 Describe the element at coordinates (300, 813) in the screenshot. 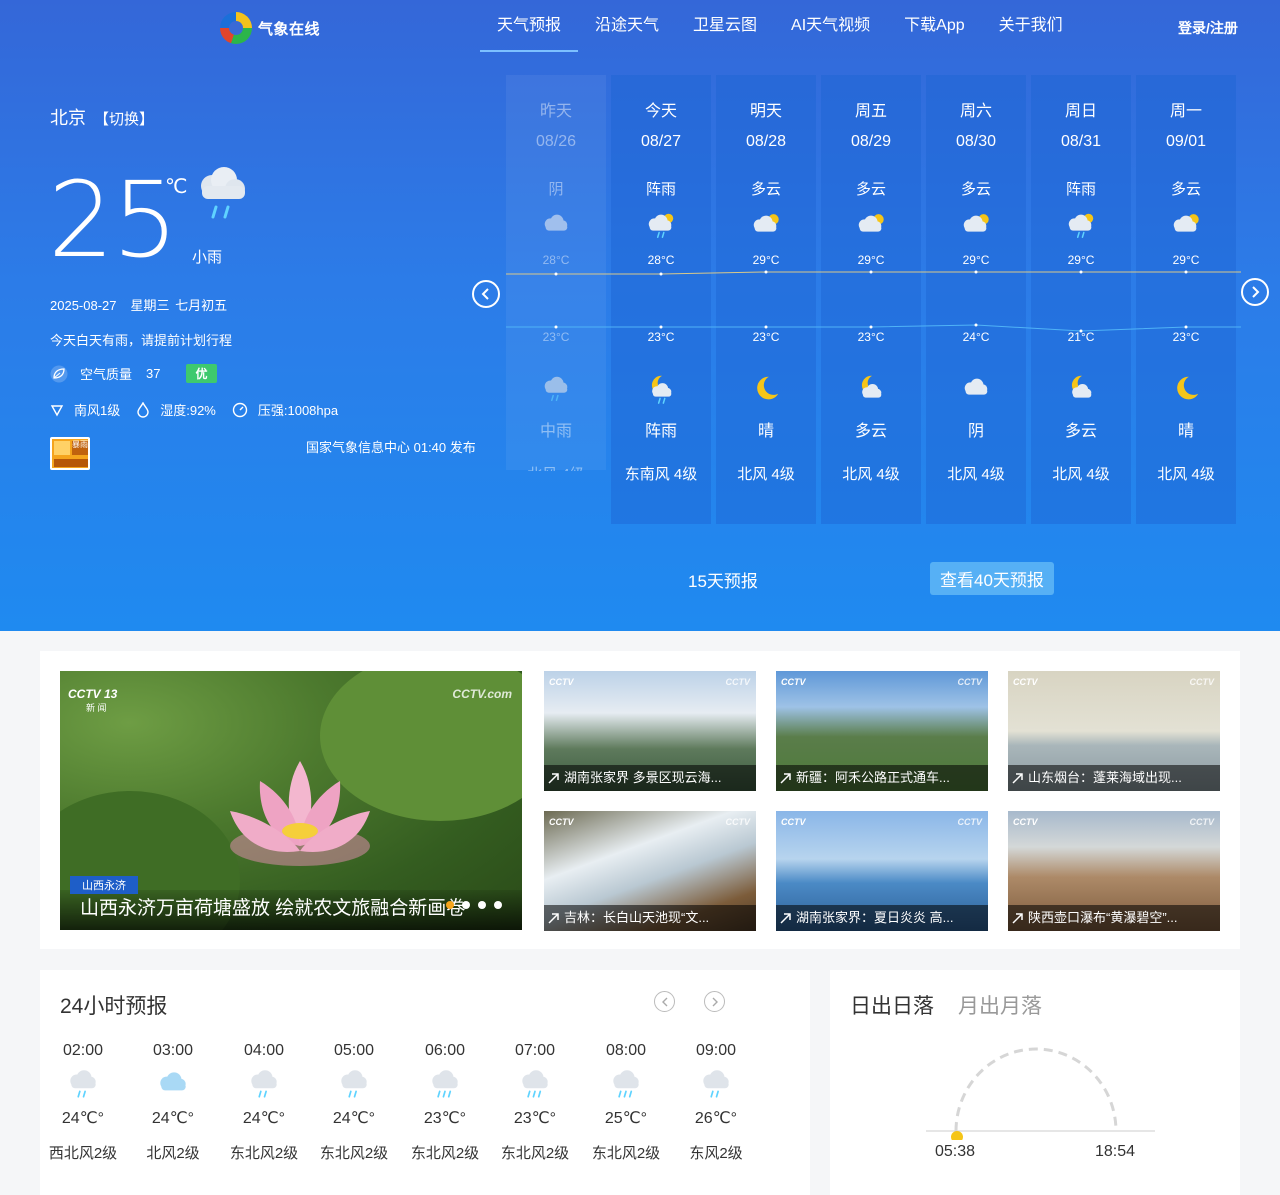

I see `lotus-flower-image` at that location.